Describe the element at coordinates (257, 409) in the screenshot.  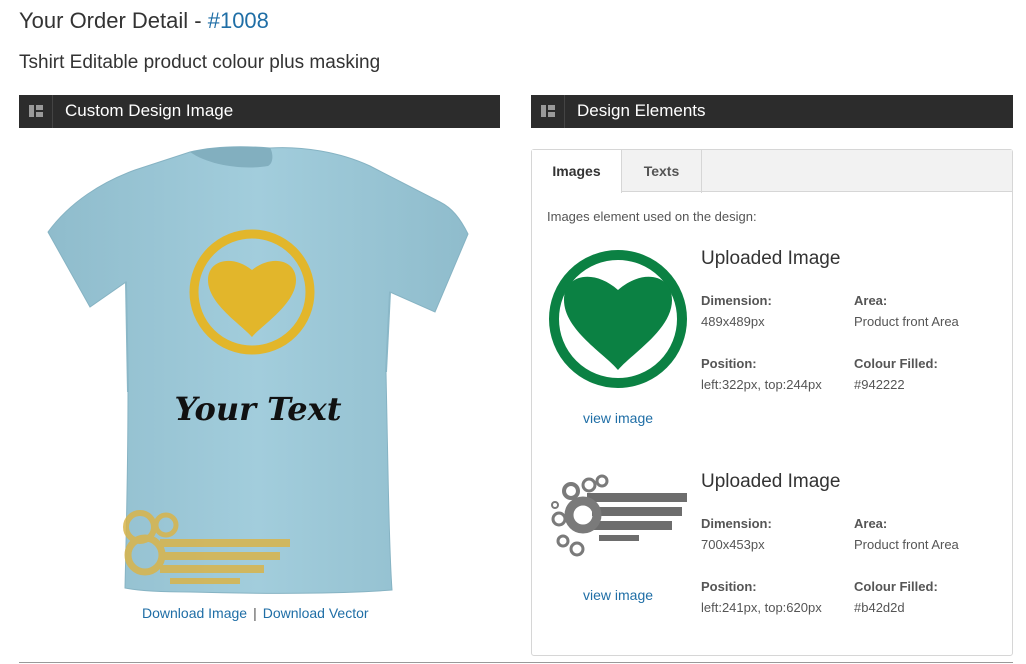
I see `shirt-text: Your Text` at that location.